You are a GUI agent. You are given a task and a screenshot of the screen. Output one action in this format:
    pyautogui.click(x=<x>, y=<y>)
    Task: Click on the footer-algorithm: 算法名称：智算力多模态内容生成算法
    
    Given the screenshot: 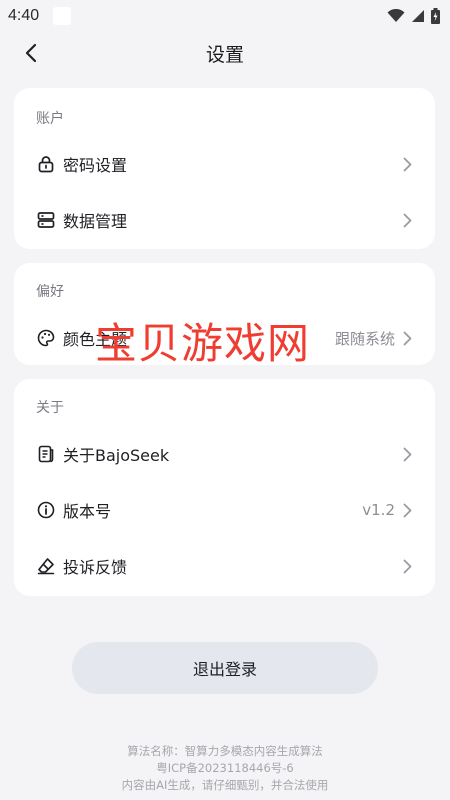 What is the action you would take?
    pyautogui.click(x=225, y=751)
    